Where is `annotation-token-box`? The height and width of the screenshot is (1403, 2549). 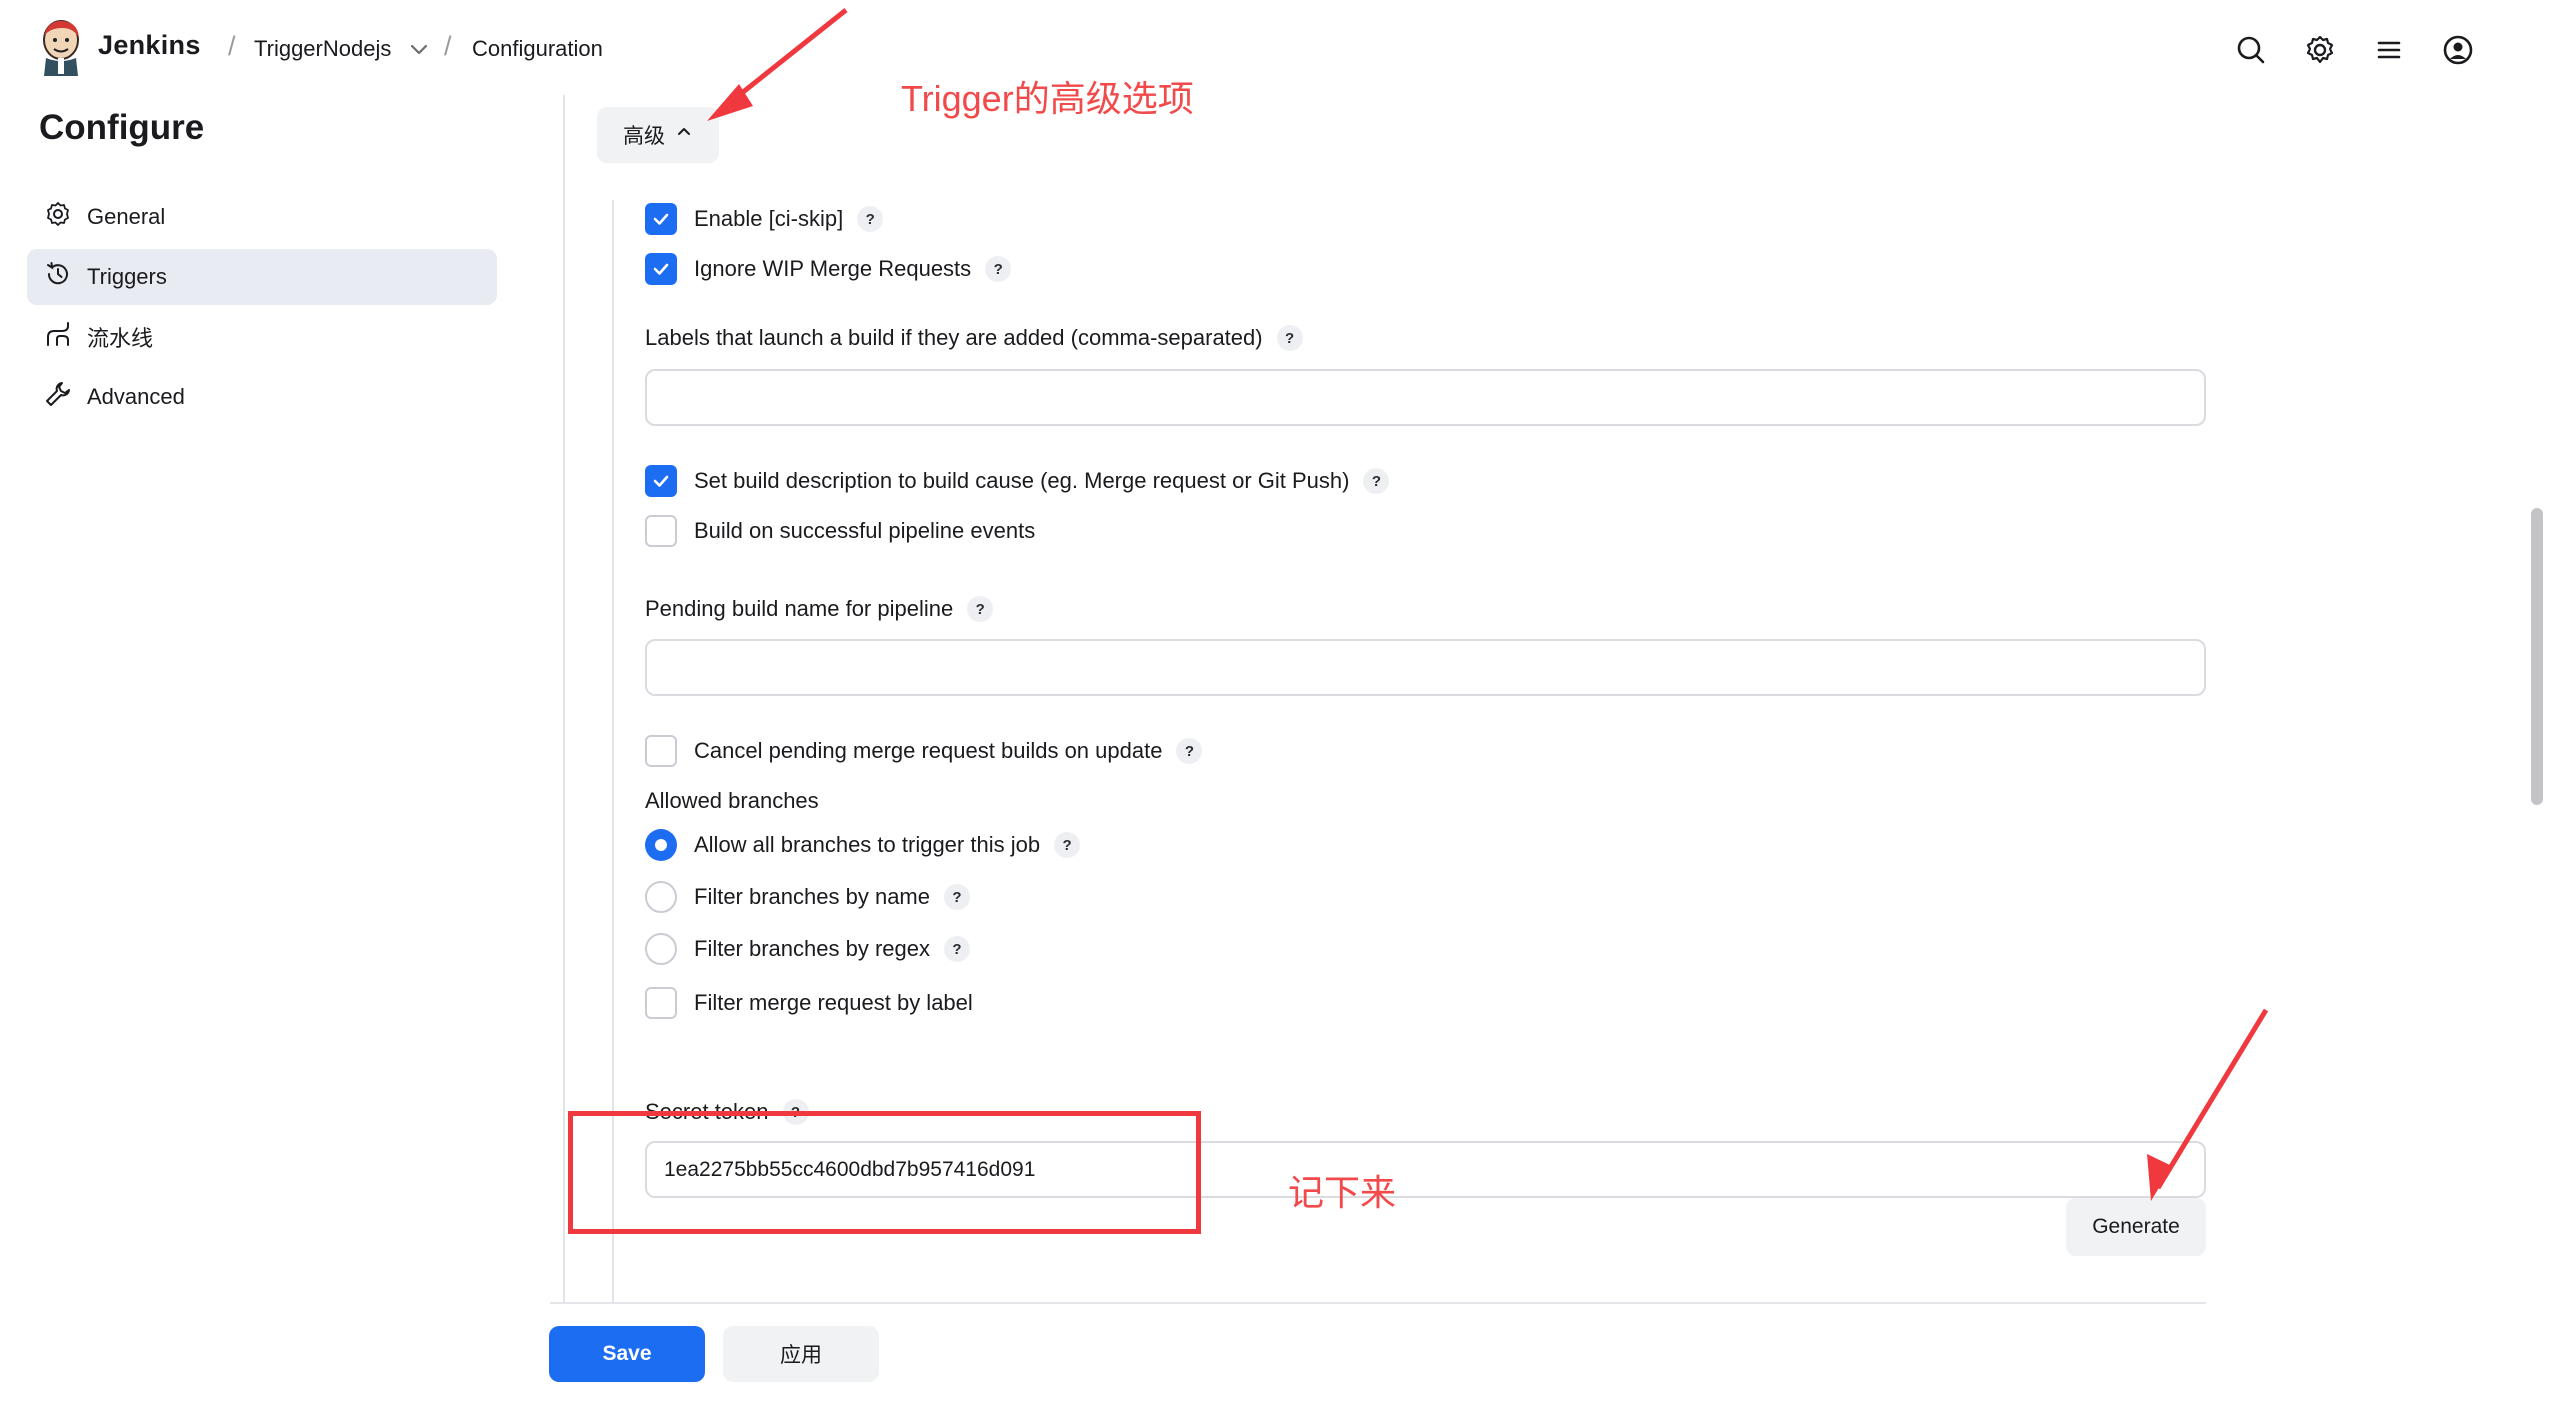
annotation-token-box is located at coordinates (884, 1172).